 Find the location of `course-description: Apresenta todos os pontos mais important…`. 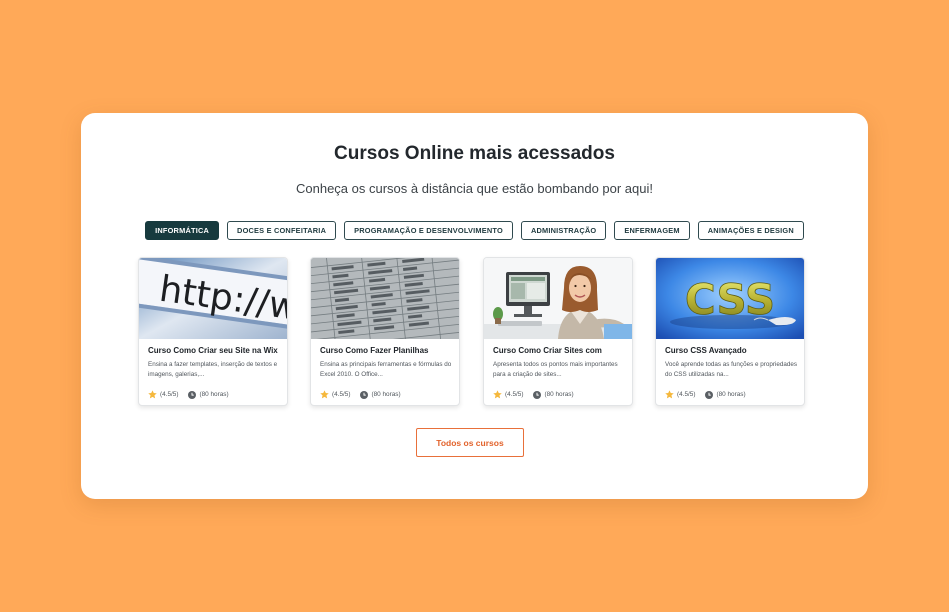

course-description: Apresenta todos os pontos mais important… is located at coordinates (555, 369).